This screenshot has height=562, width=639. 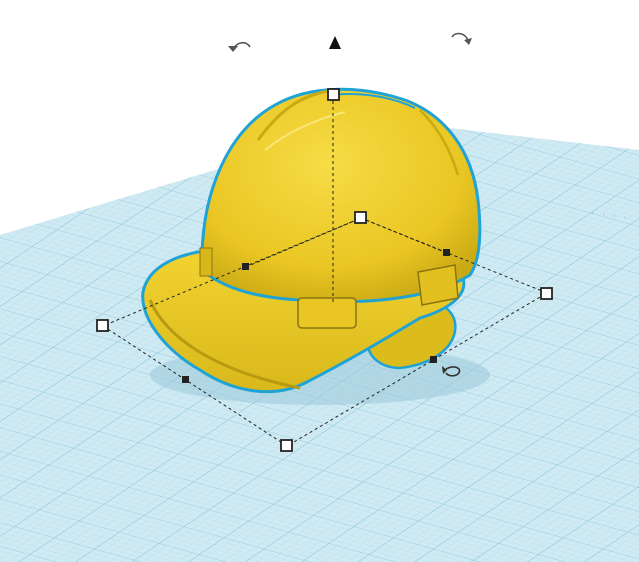 I want to click on corner-handle-front, so click(x=286, y=445).